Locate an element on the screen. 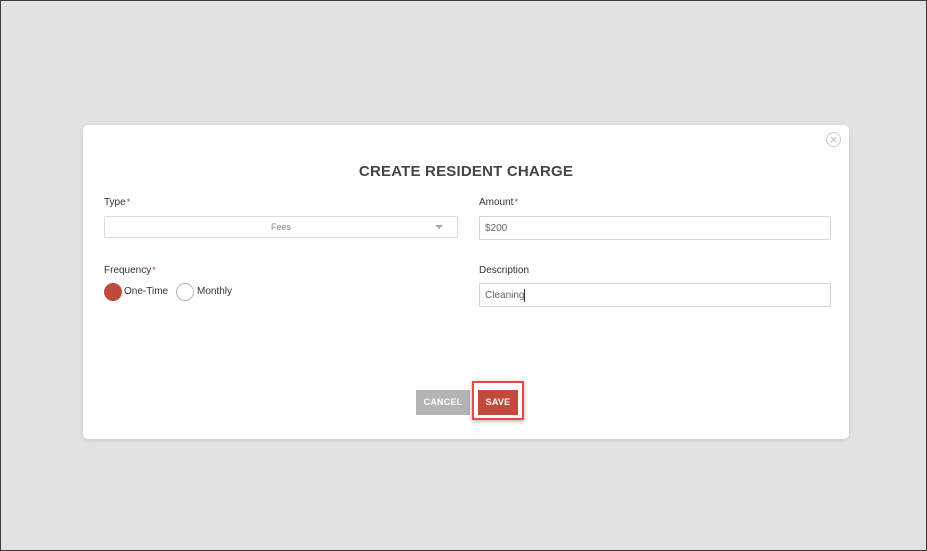 The width and height of the screenshot is (927, 551). amount-label-text: Amount is located at coordinates (496, 202).